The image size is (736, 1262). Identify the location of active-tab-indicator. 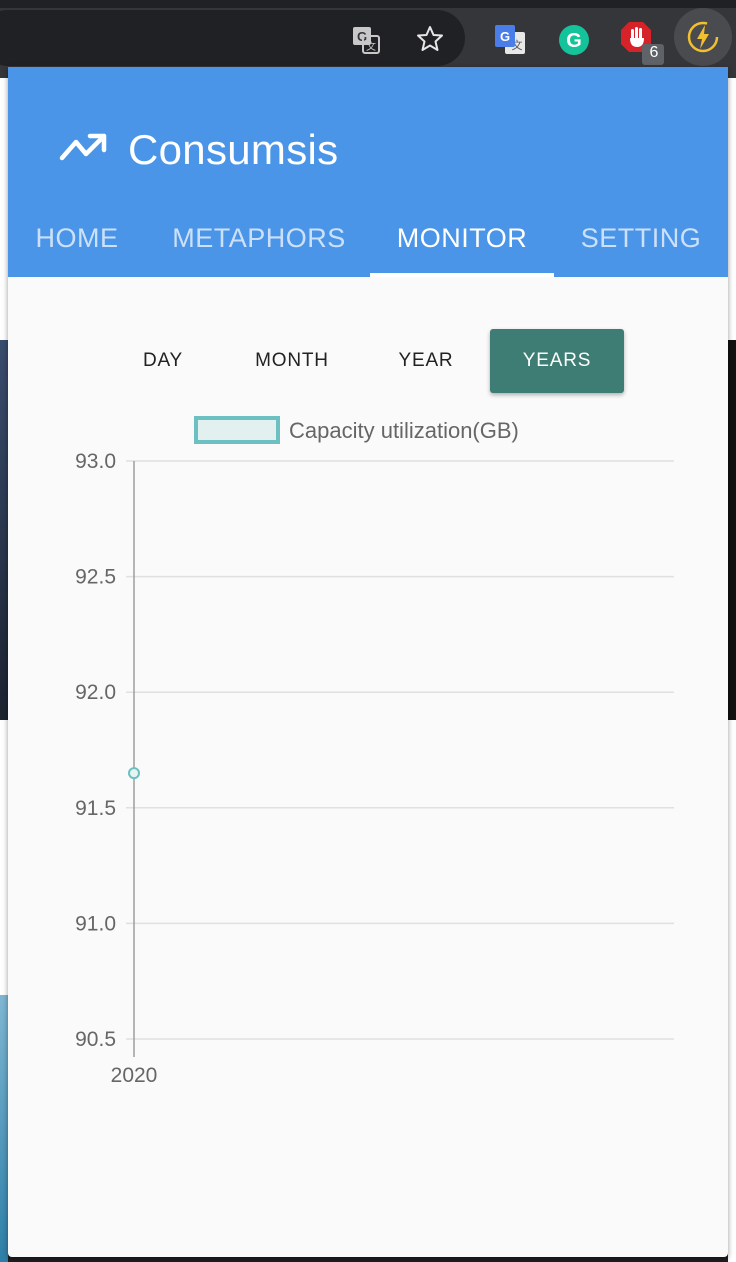
(462, 275).